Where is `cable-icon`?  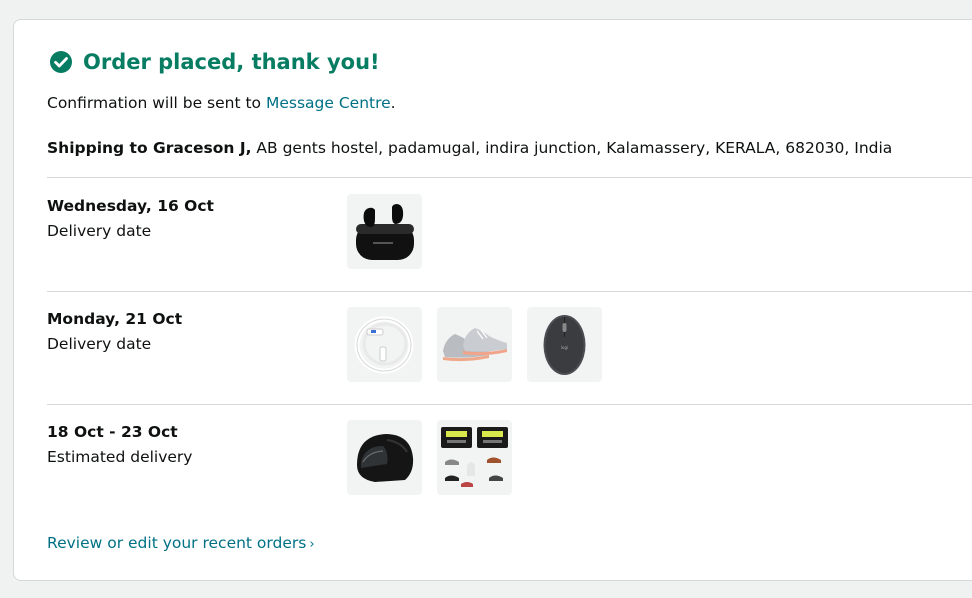
cable-icon is located at coordinates (384, 344).